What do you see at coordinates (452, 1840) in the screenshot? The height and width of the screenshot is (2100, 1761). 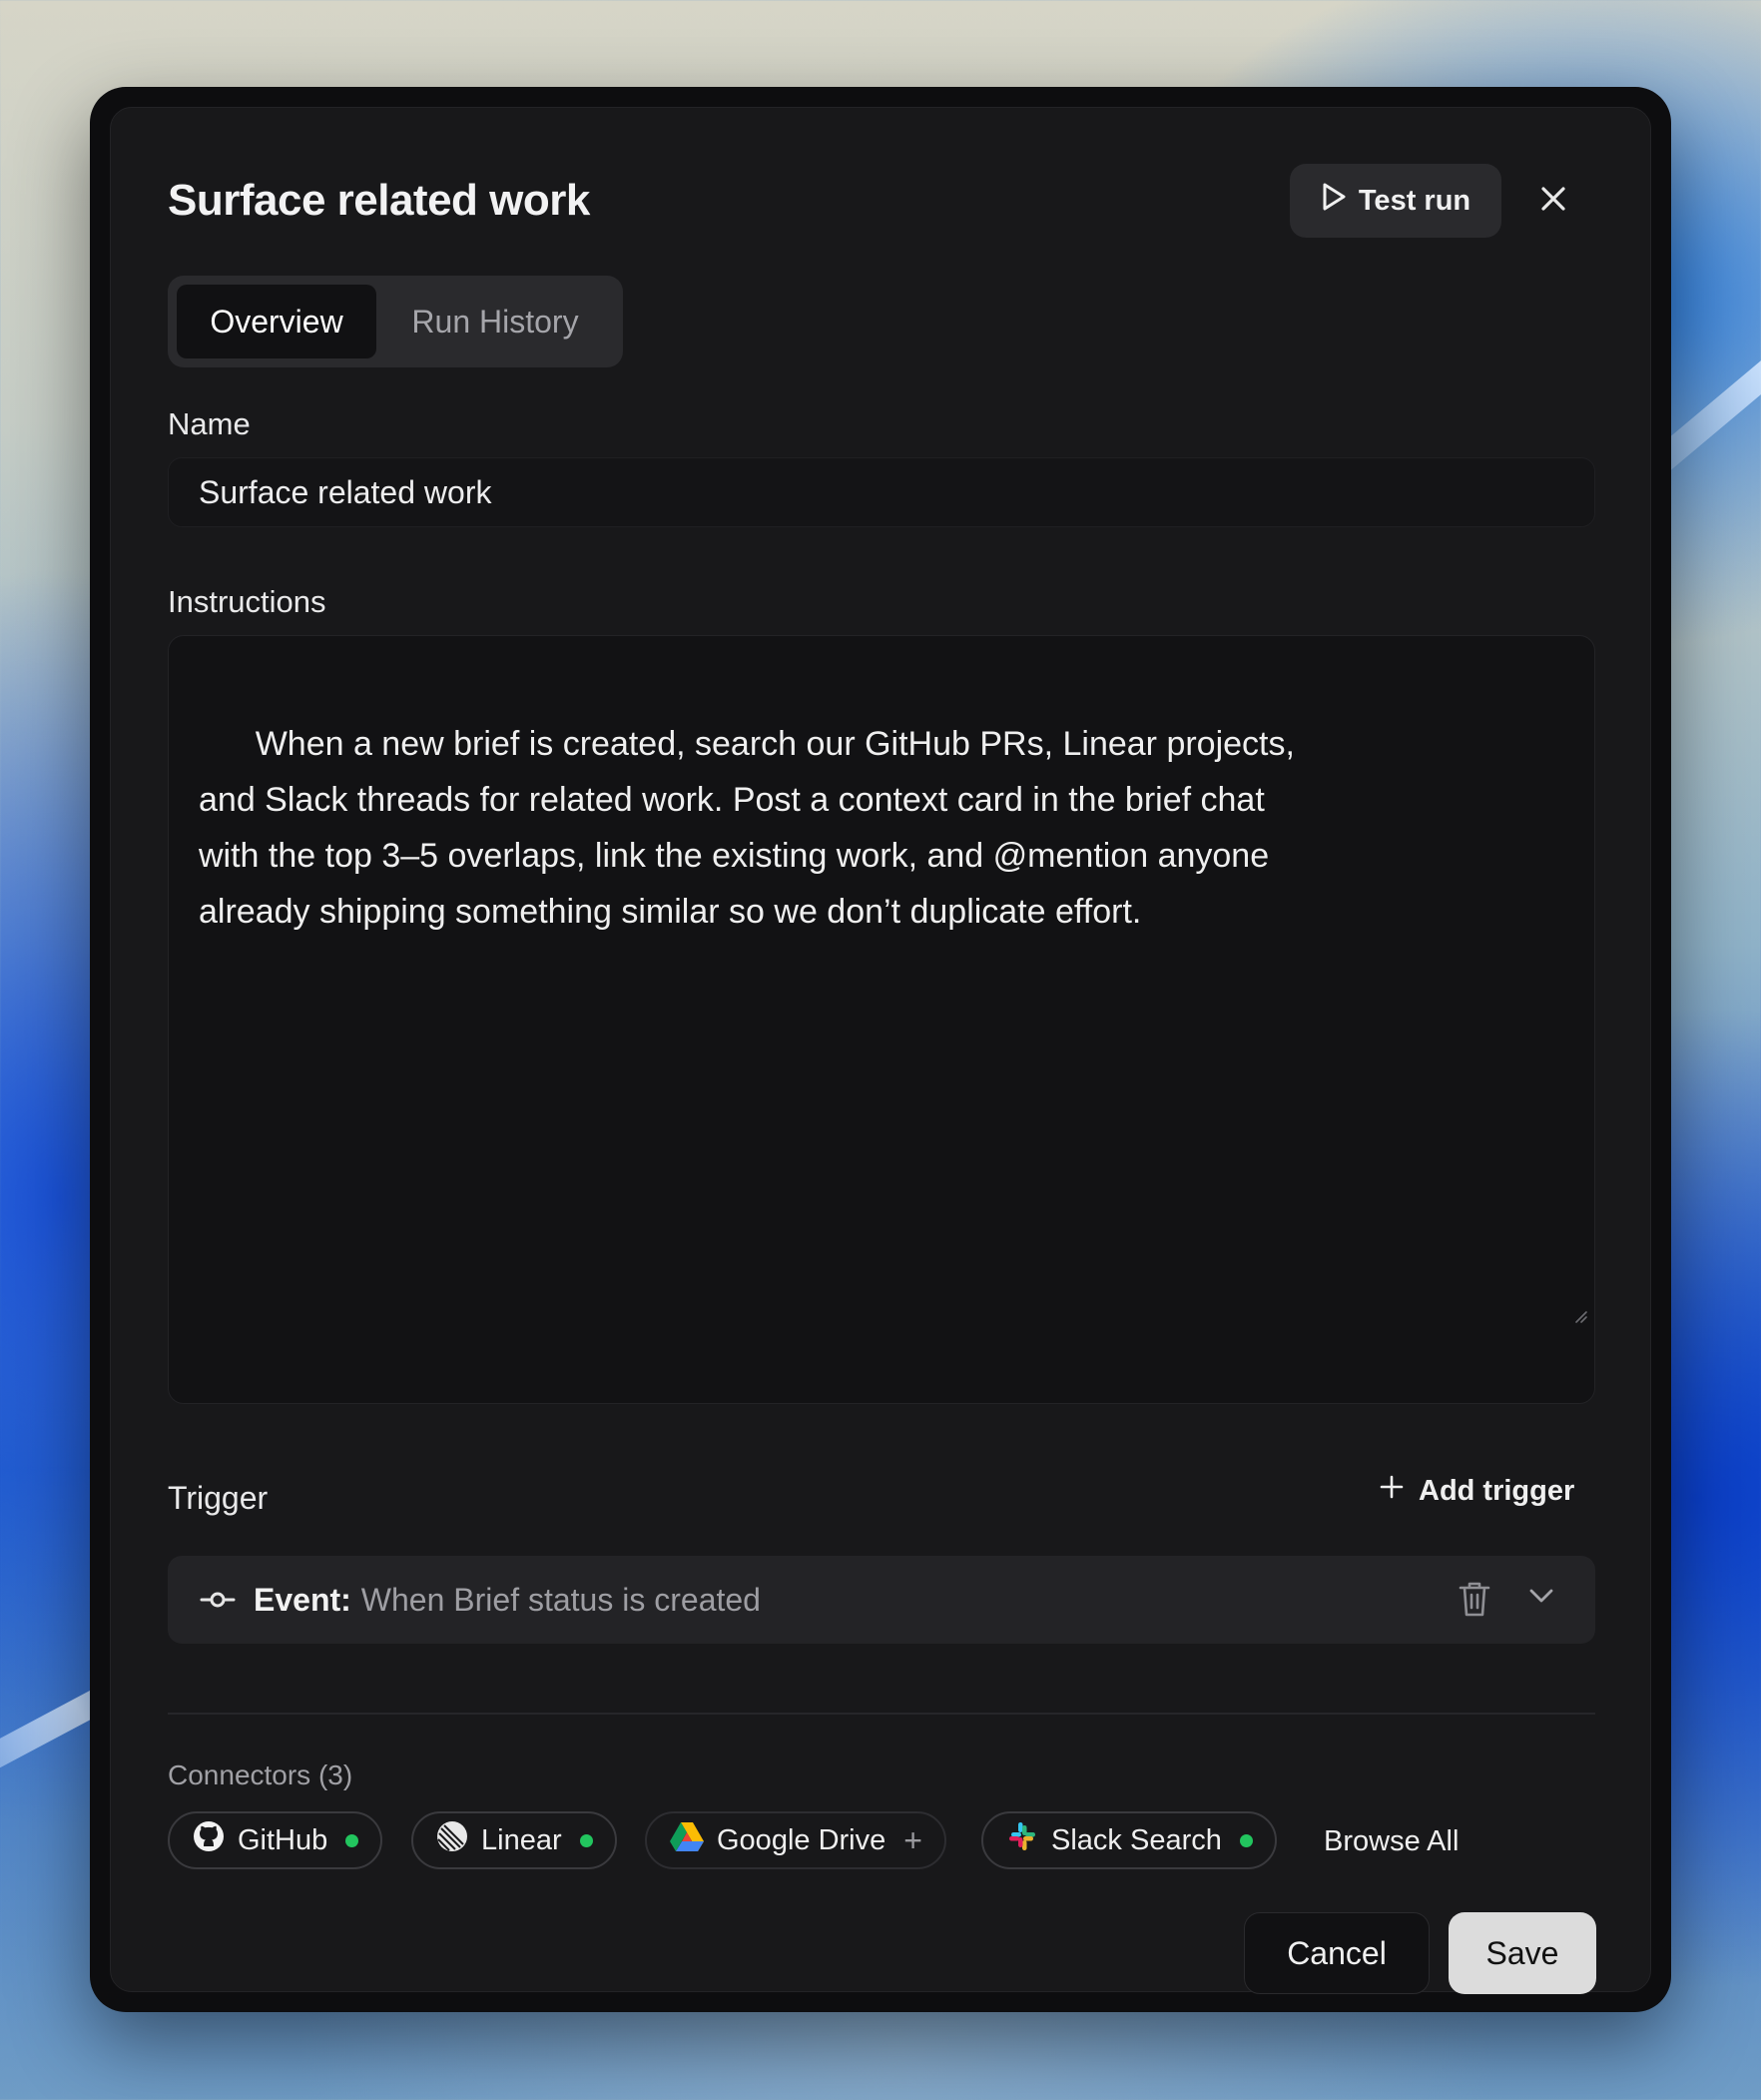 I see `linear-icon` at bounding box center [452, 1840].